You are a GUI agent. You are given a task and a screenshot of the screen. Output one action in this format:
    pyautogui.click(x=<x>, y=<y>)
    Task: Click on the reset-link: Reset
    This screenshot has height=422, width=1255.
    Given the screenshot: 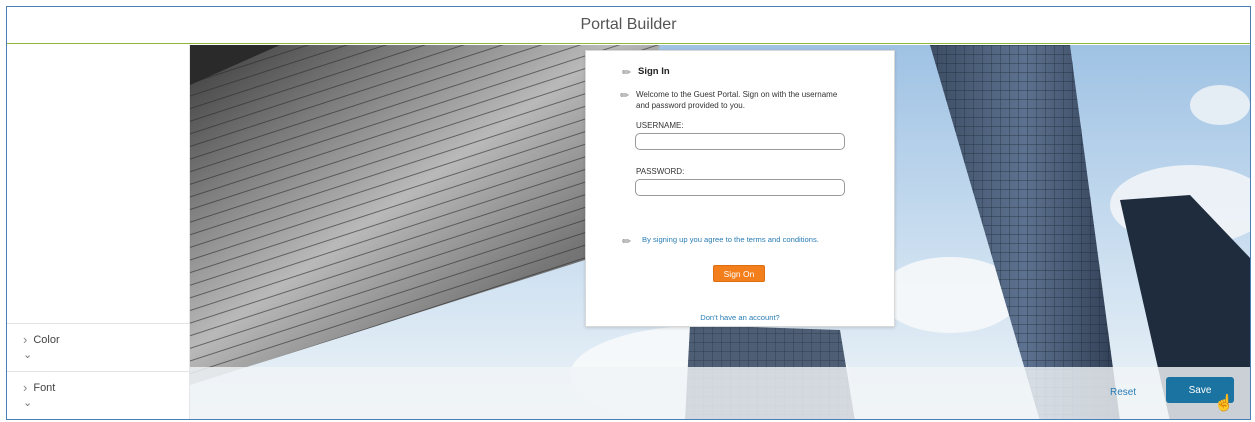 What is the action you would take?
    pyautogui.click(x=1123, y=392)
    